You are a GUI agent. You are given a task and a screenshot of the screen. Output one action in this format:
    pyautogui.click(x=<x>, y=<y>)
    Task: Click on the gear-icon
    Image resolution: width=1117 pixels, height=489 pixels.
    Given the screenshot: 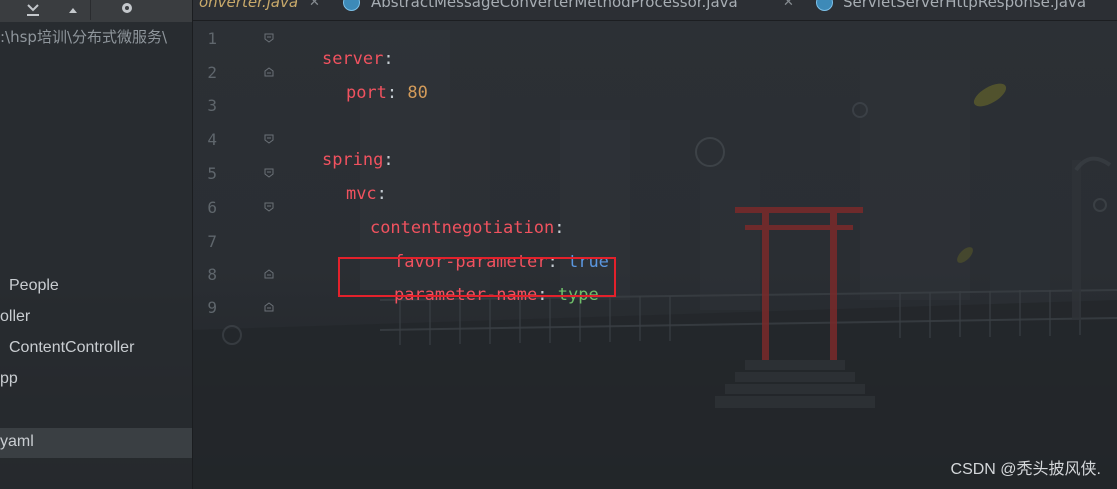 What is the action you would take?
    pyautogui.click(x=127, y=10)
    